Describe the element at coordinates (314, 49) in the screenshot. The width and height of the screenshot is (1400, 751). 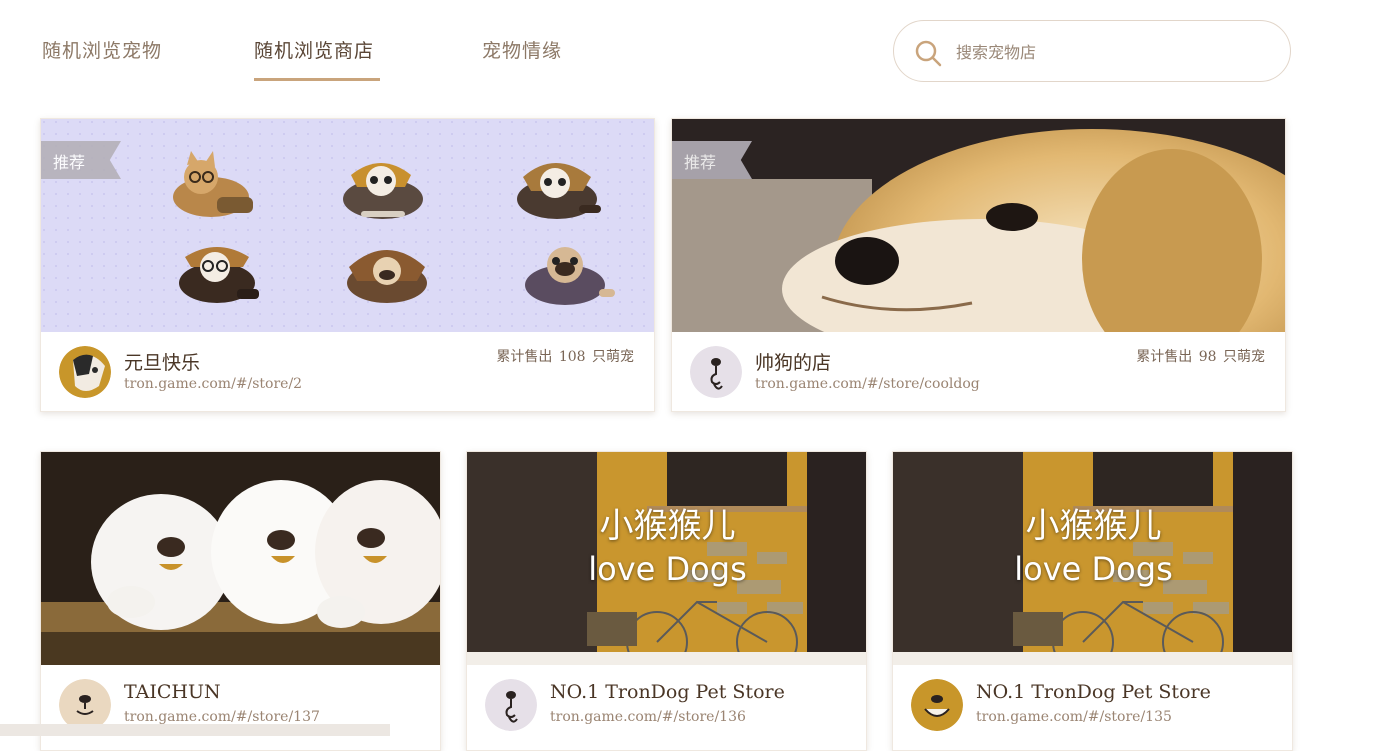
I see `tab-browse-stores: 随机浏览商店` at that location.